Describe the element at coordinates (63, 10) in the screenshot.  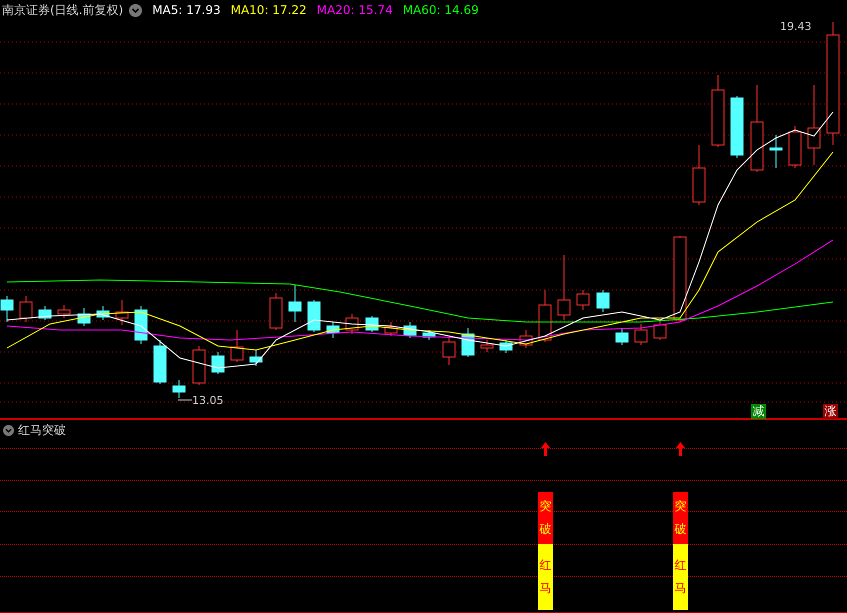
I see `chart-title: 南京证券(日线.前复权)` at that location.